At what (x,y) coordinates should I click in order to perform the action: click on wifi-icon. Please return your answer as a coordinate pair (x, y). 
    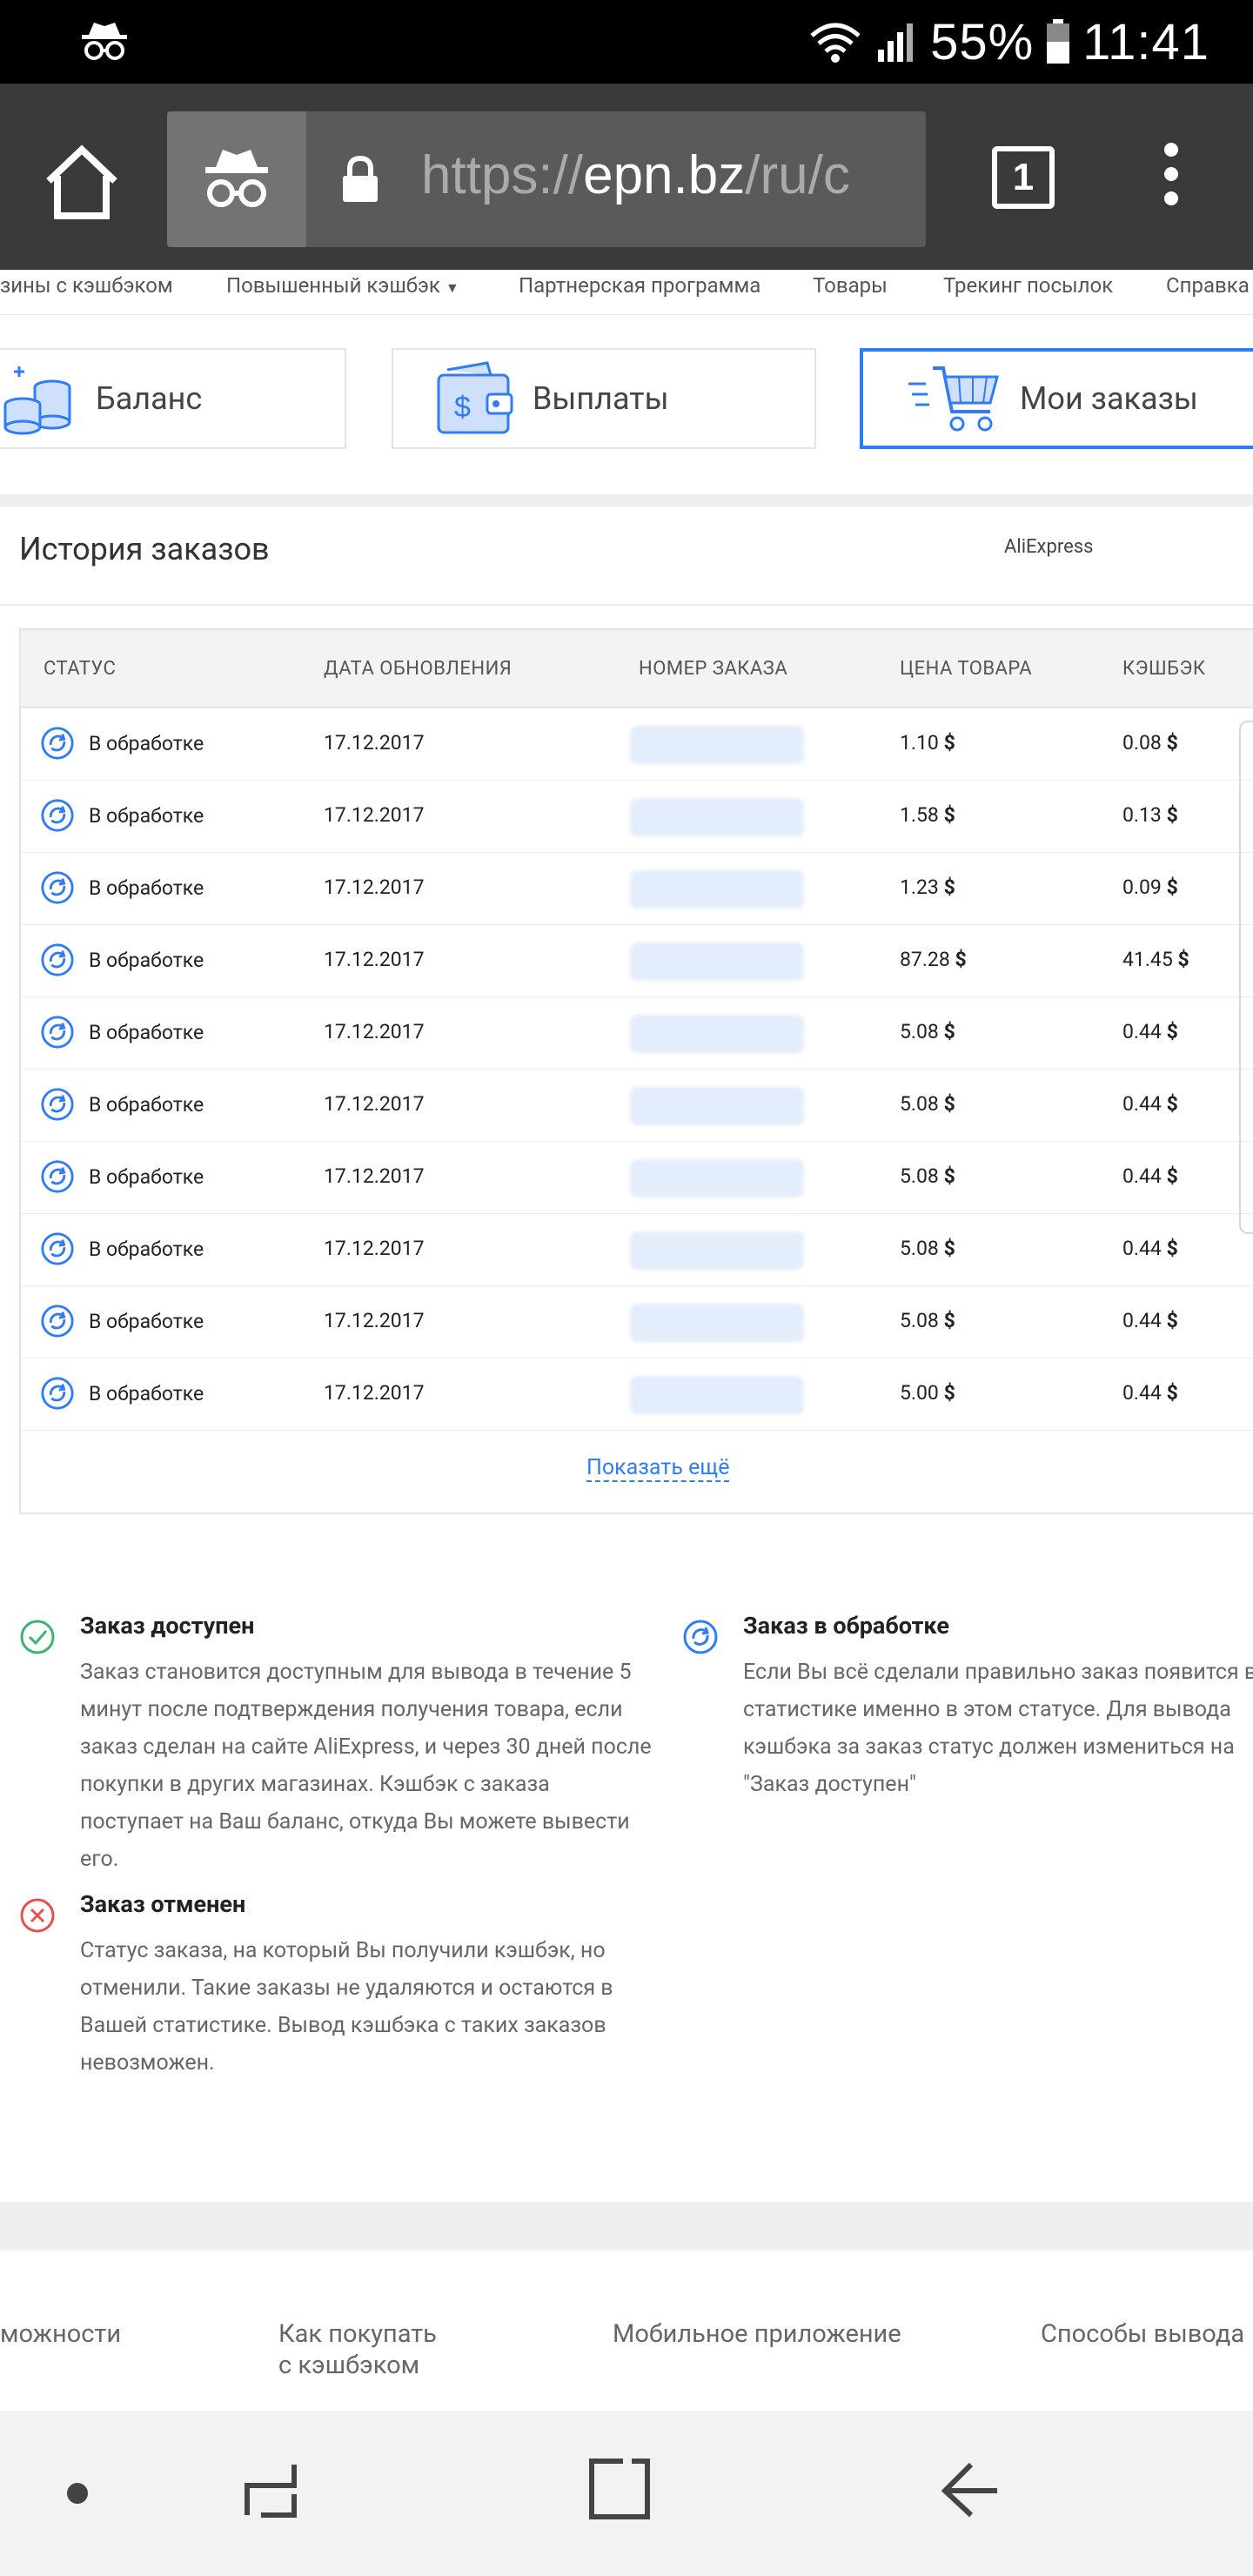
    Looking at the image, I should click on (835, 43).